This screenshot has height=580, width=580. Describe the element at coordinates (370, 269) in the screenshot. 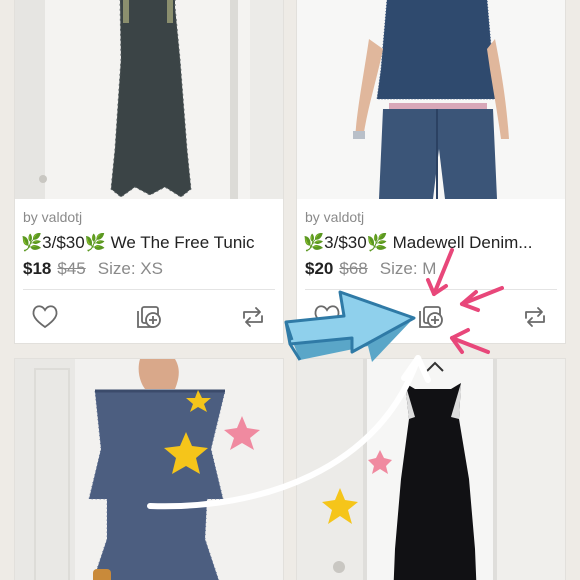

I see `price-row: $20 $68 Size: M` at that location.